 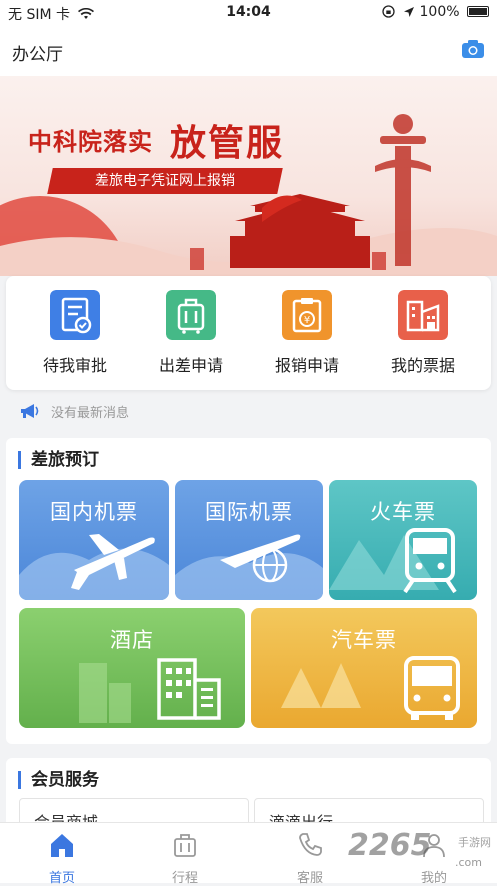 I want to click on banner-headline: 中科院落实, so click(x=90, y=142).